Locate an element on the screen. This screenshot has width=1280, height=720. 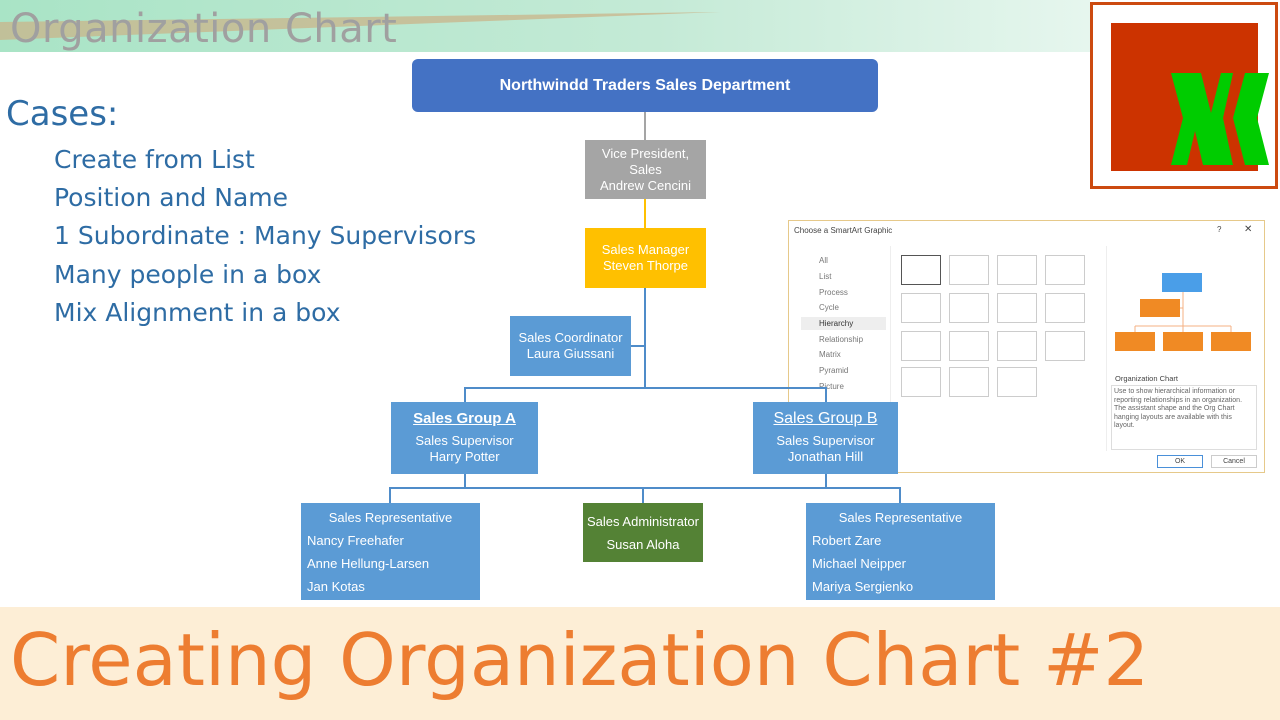
close-button: ✕ is located at coordinates (1248, 229).